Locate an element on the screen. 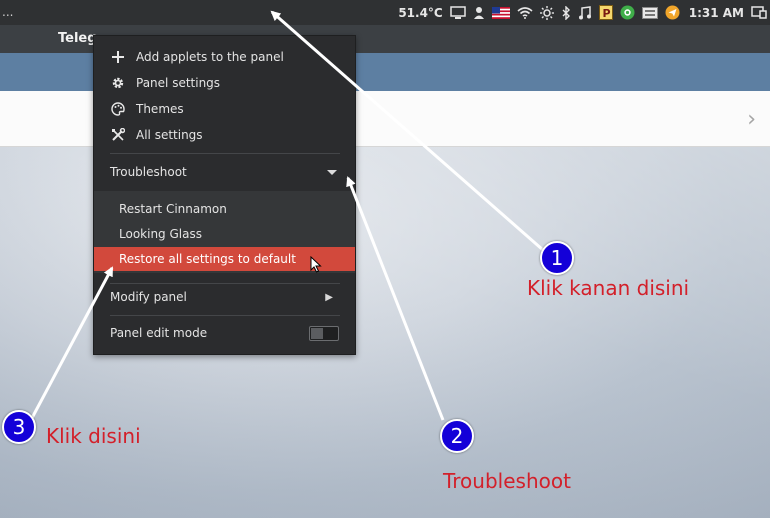  menu-item-troubleshoot: Troubleshoot is located at coordinates (224, 172).